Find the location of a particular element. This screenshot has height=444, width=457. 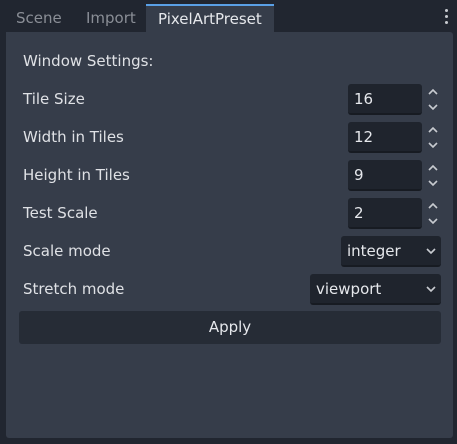

tab-import: Import is located at coordinates (111, 18).